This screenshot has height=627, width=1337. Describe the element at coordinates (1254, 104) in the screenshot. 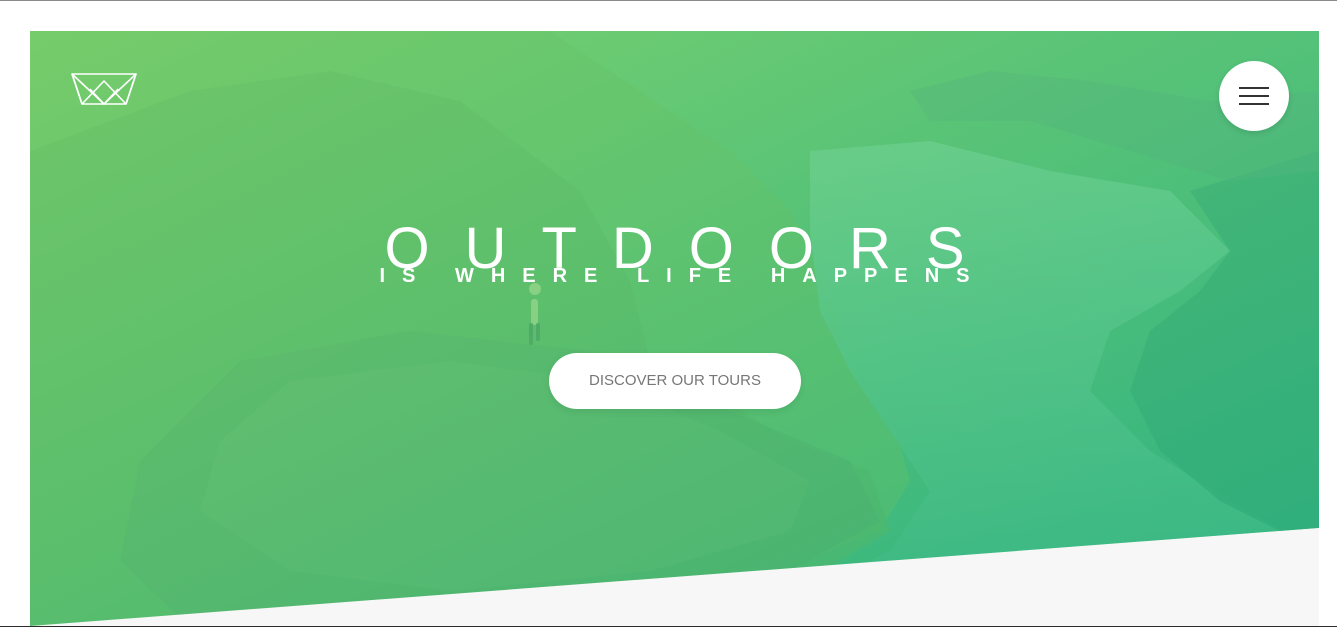

I see `menu-line-bottom` at that location.